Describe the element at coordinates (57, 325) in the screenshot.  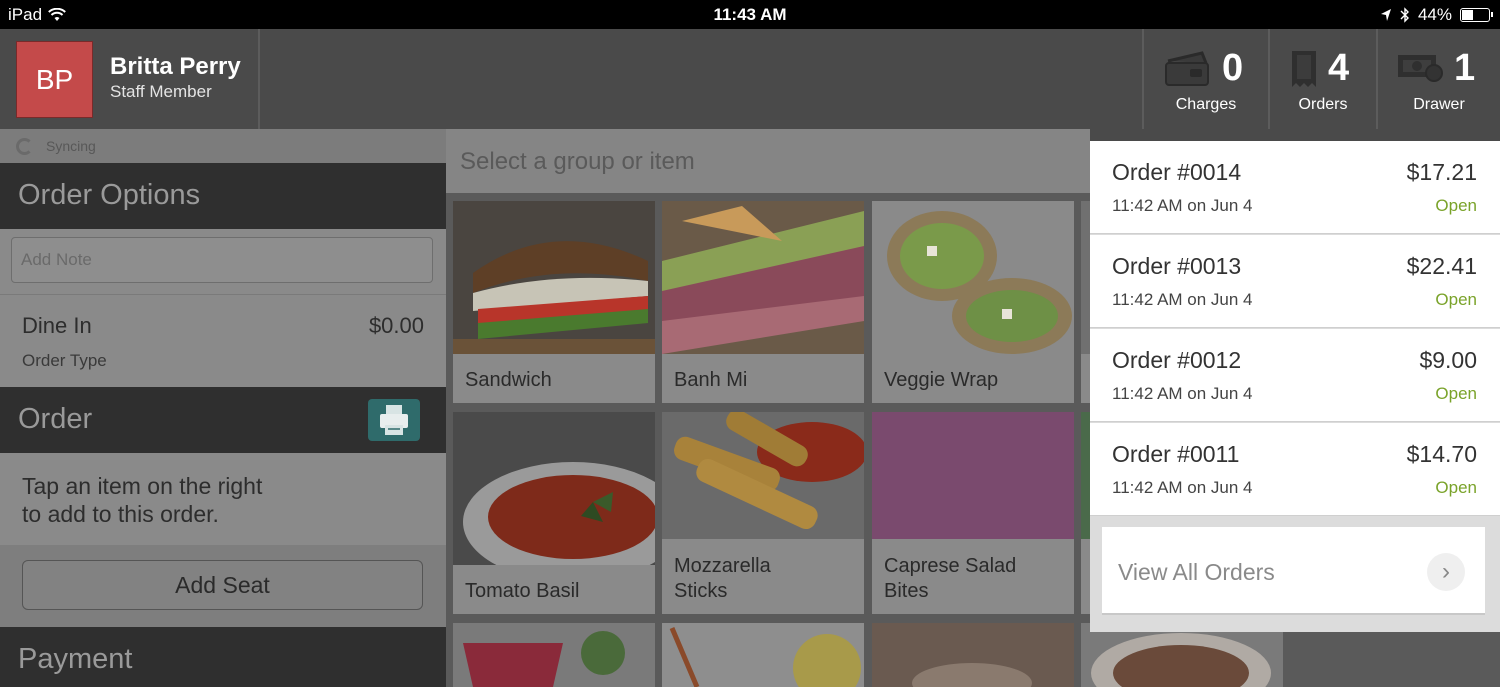
I see `order-type-name: Dine In` at that location.